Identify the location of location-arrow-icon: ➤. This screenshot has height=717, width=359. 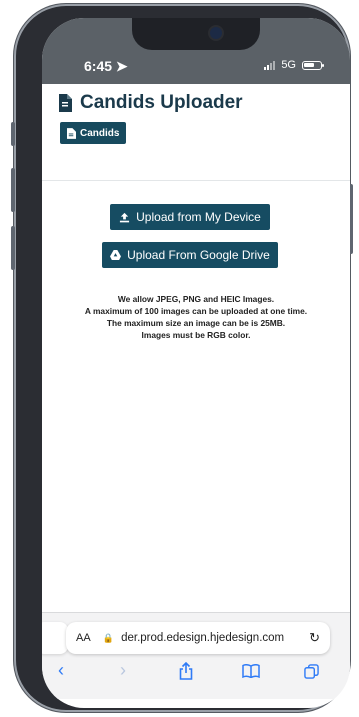
(121, 66).